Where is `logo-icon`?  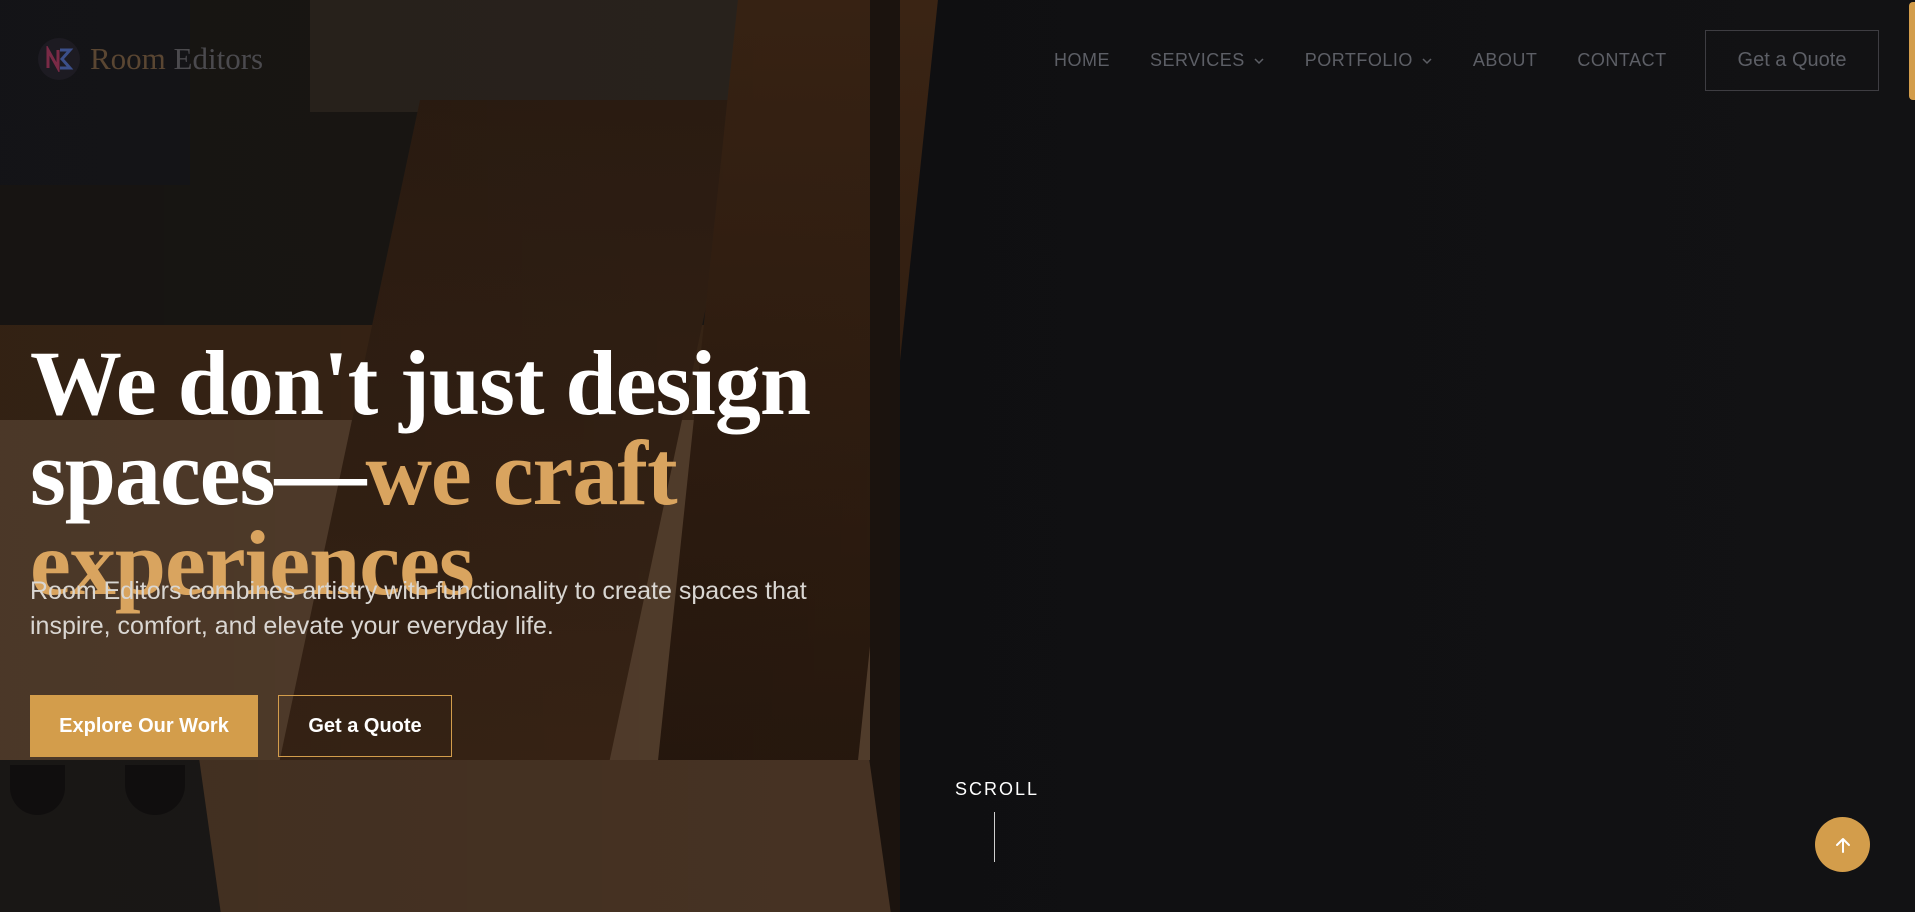
logo-icon is located at coordinates (59, 59).